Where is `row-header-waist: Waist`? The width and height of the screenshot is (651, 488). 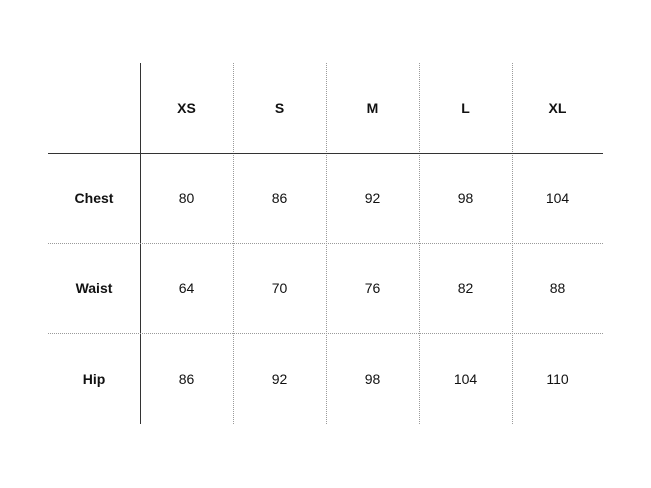
row-header-waist: Waist is located at coordinates (94, 288).